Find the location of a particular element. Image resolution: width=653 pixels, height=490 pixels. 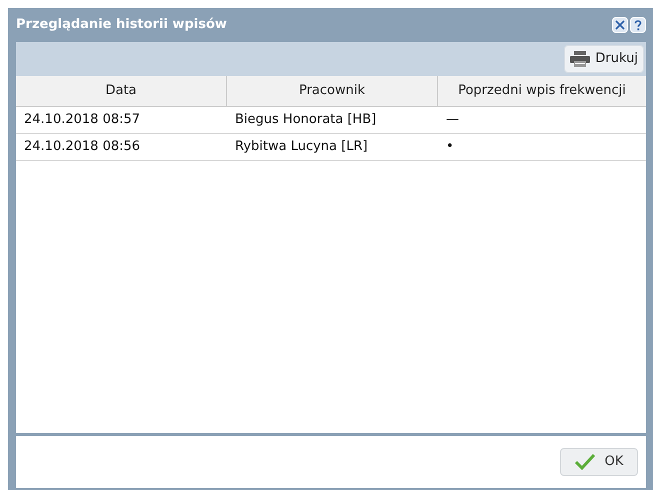

close-icon is located at coordinates (620, 25).